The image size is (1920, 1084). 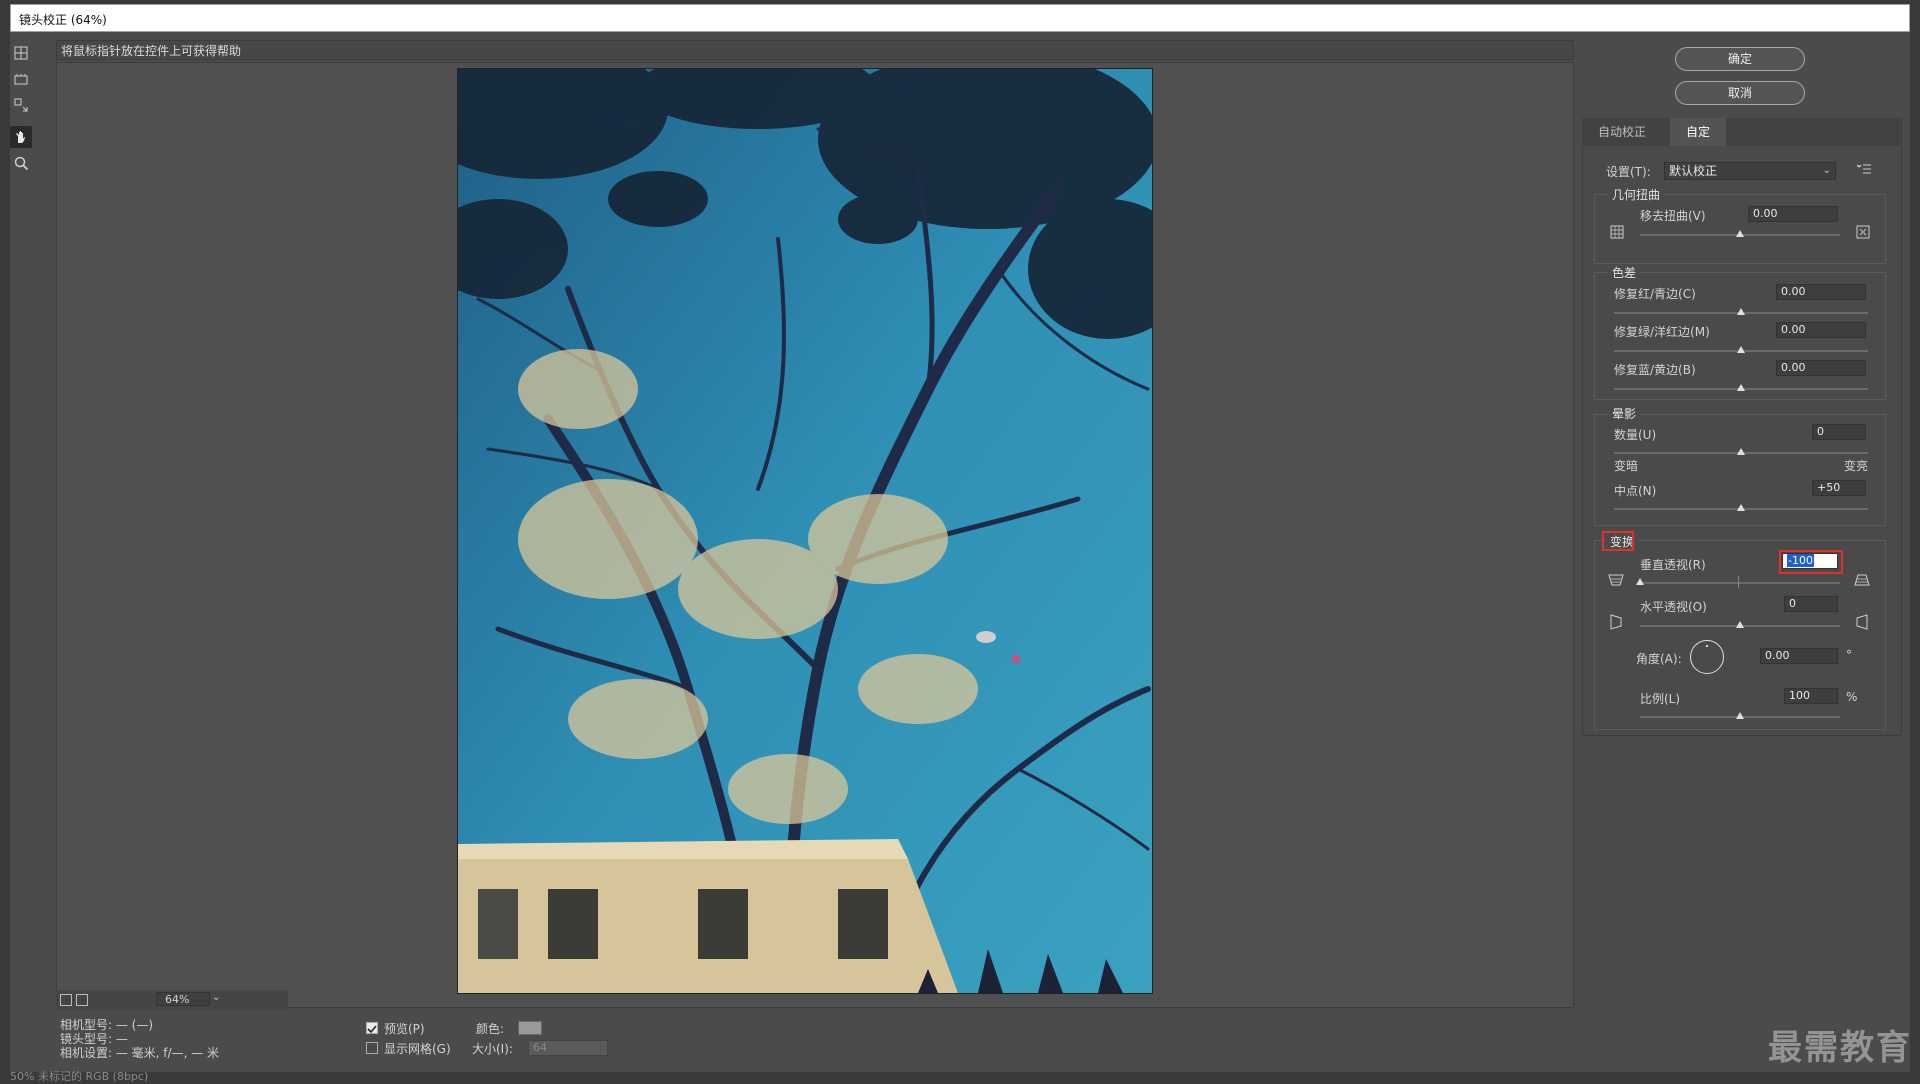 I want to click on angle-field: 0.00, so click(x=1799, y=656).